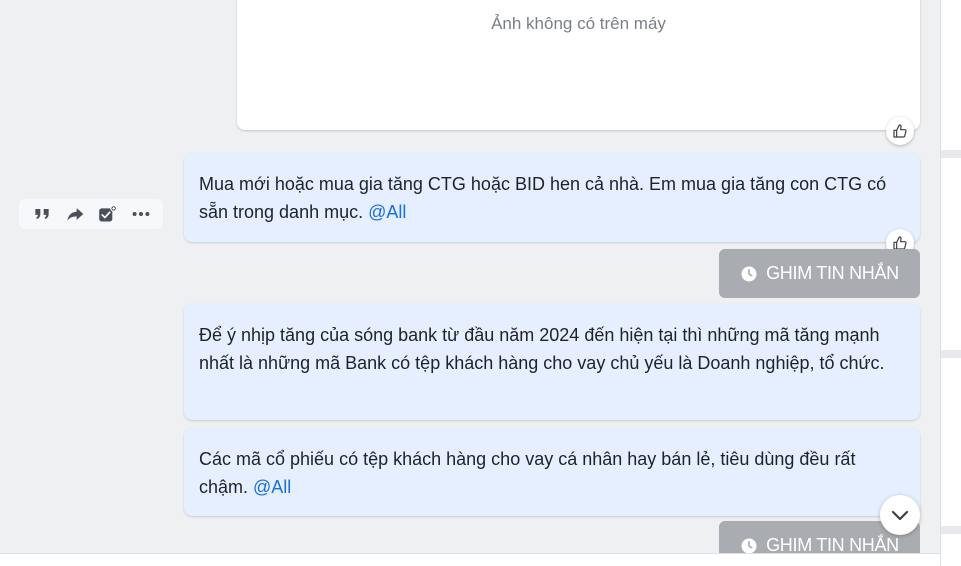 This screenshot has height=566, width=961. I want to click on assign-task-button, so click(108, 214).